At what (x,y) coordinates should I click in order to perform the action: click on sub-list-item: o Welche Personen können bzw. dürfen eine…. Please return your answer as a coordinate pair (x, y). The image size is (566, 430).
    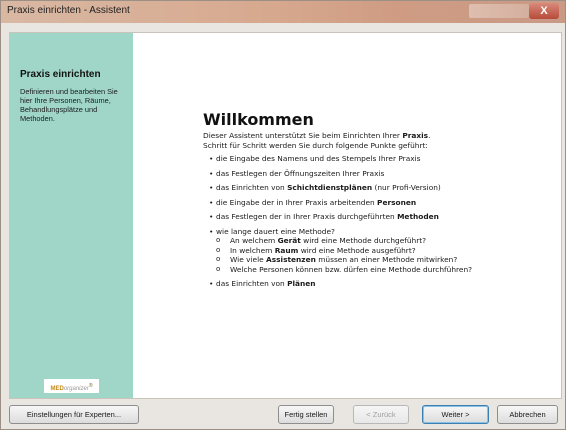
    Looking at the image, I should click on (384, 270).